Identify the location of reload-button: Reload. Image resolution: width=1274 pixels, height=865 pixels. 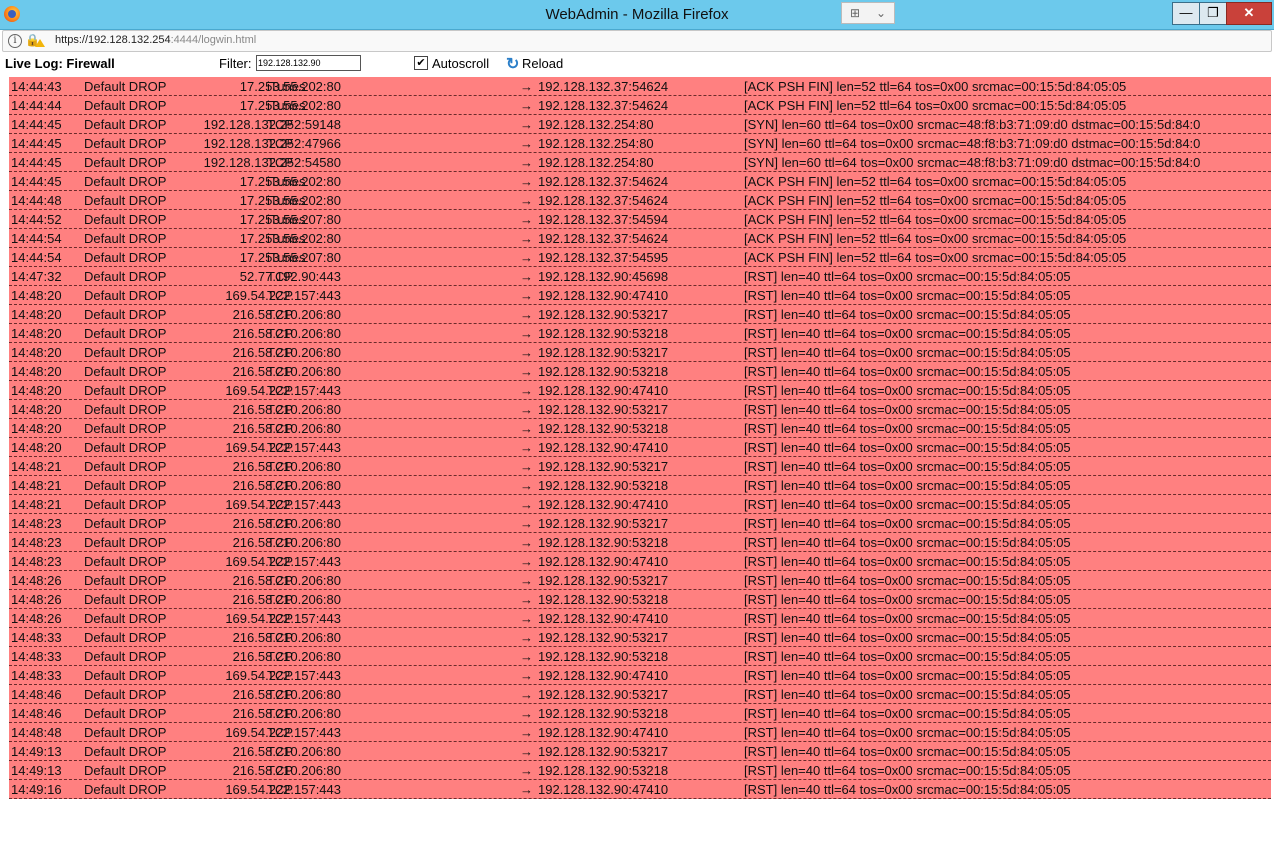
(542, 63).